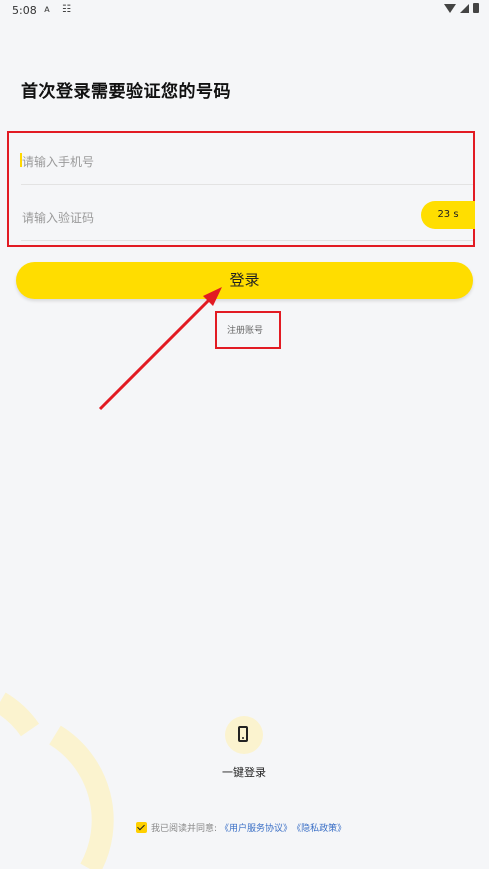 This screenshot has height=869, width=489. Describe the element at coordinates (256, 827) in the screenshot. I see `user-agreement-link: 《用户服务协议》` at that location.